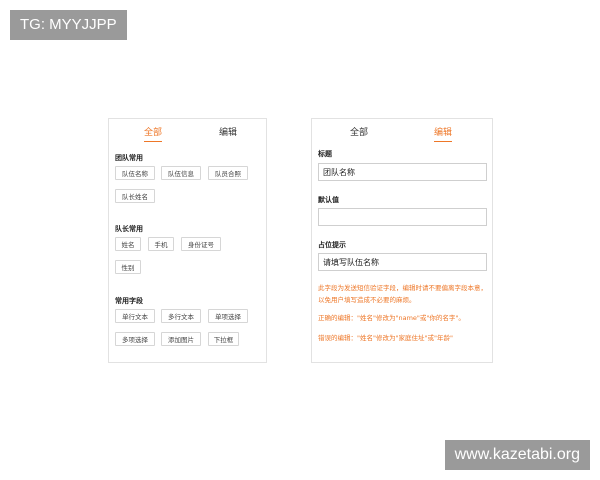 This screenshot has width=600, height=480. I want to click on watermark-bottom-right: www.kazetabi.org, so click(517, 455).